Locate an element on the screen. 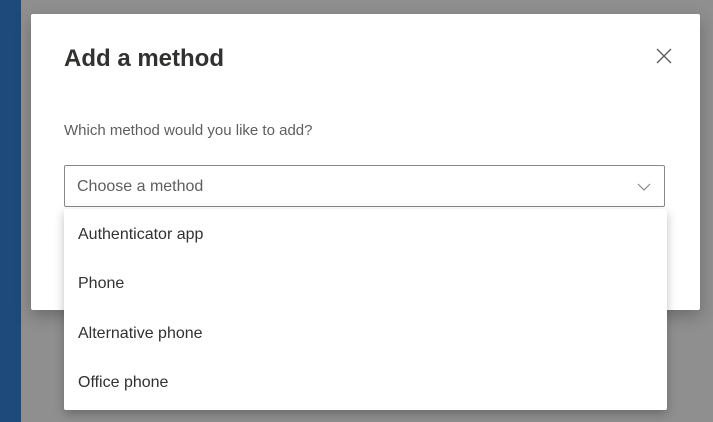 This screenshot has height=422, width=713. select-placeholder: Choose a method is located at coordinates (140, 186).